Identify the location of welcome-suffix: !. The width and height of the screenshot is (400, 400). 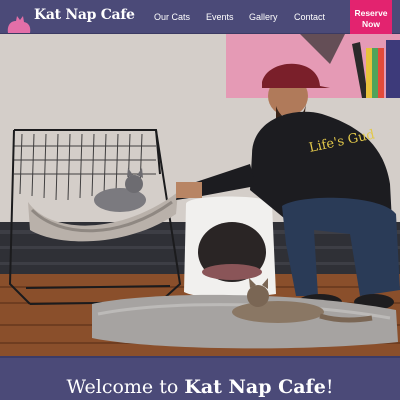
(329, 387).